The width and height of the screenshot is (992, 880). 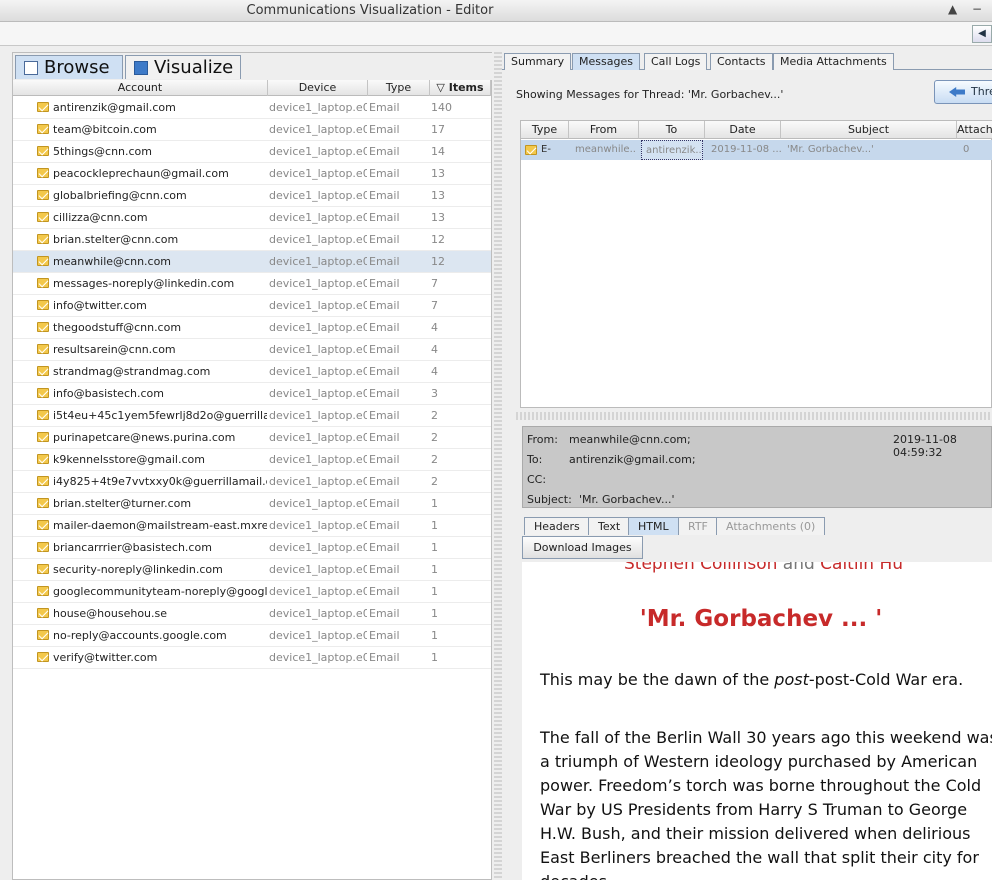 I want to click on horizontal-splitter, so click(x=754, y=416).